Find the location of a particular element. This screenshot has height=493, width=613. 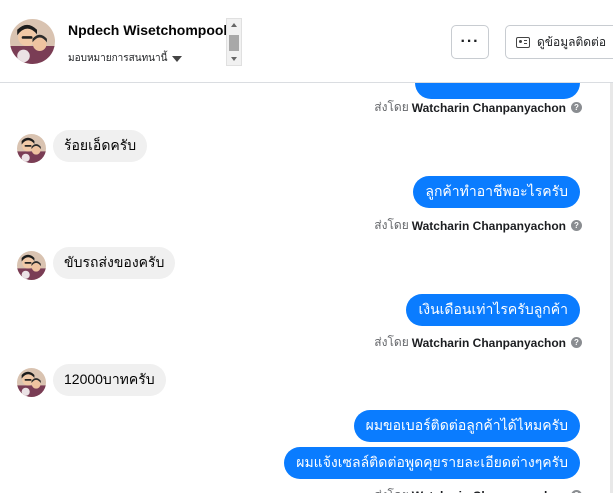

scroll-thumb is located at coordinates (234, 43).